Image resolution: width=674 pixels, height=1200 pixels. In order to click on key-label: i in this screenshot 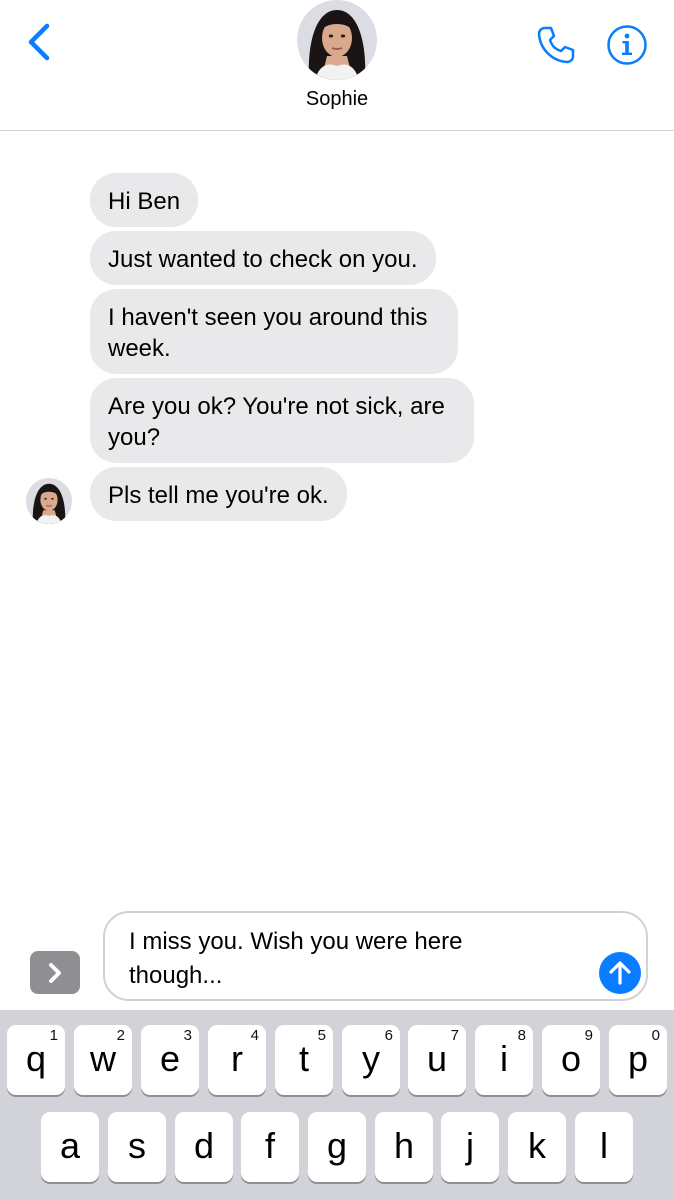, I will do `click(504, 1058)`.